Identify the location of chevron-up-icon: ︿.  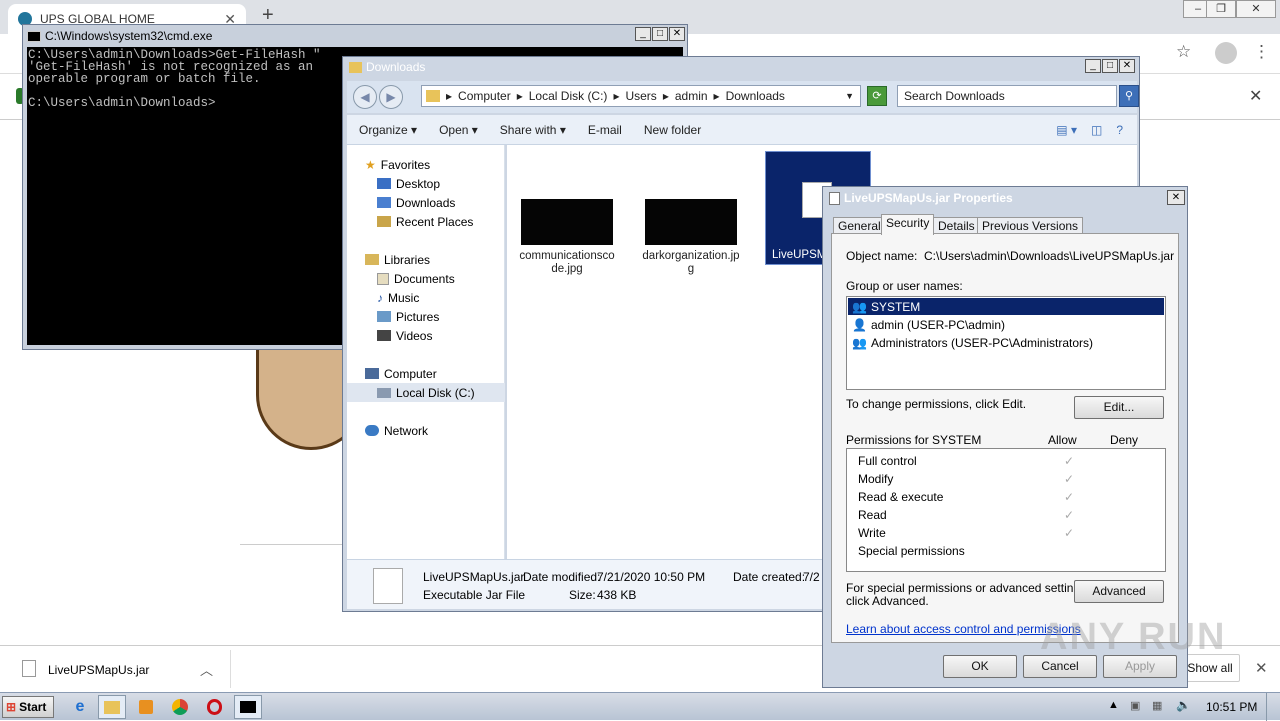
(206, 669).